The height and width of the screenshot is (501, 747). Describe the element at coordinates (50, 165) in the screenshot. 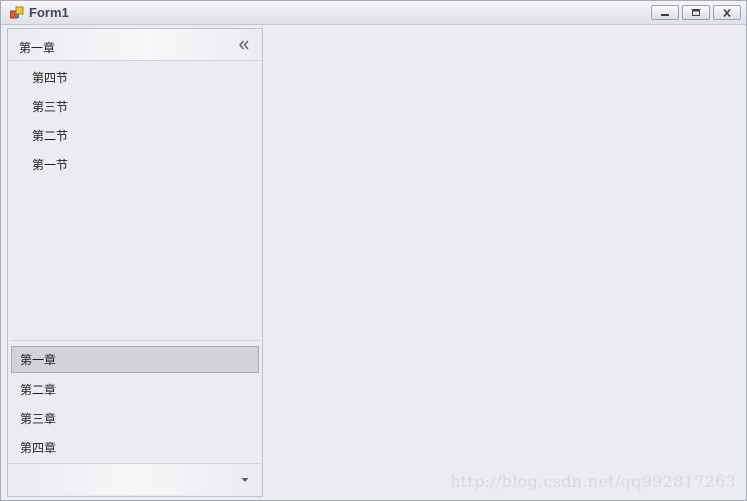

I see `nav-item-label: 第一节` at that location.